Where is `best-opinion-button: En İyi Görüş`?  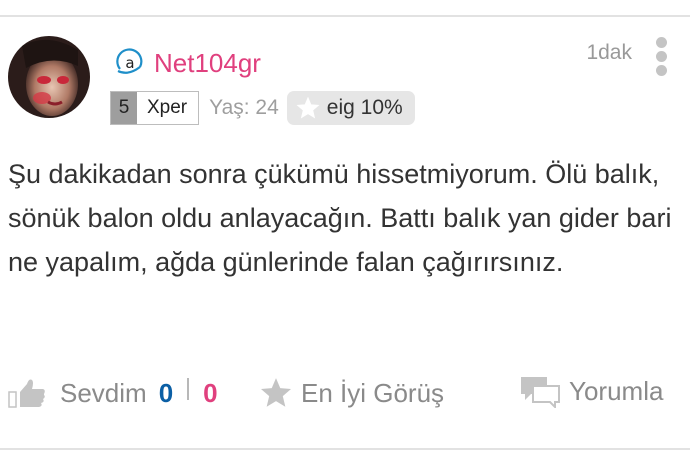 best-opinion-button: En İyi Görüş is located at coordinates (351, 393).